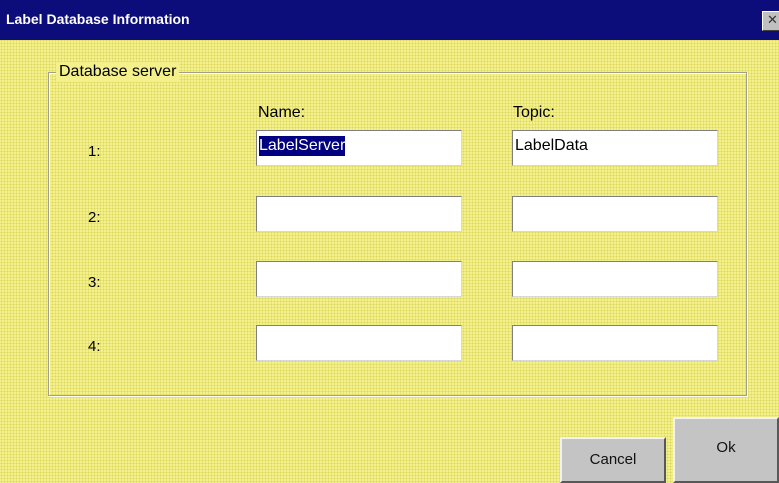 The image size is (779, 483). I want to click on topic-column-header: Topic:, so click(534, 112).